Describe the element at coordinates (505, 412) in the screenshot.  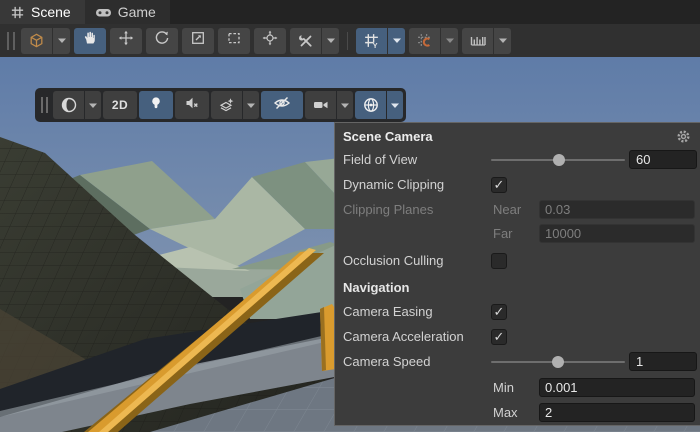
I see `max-label: Max` at that location.